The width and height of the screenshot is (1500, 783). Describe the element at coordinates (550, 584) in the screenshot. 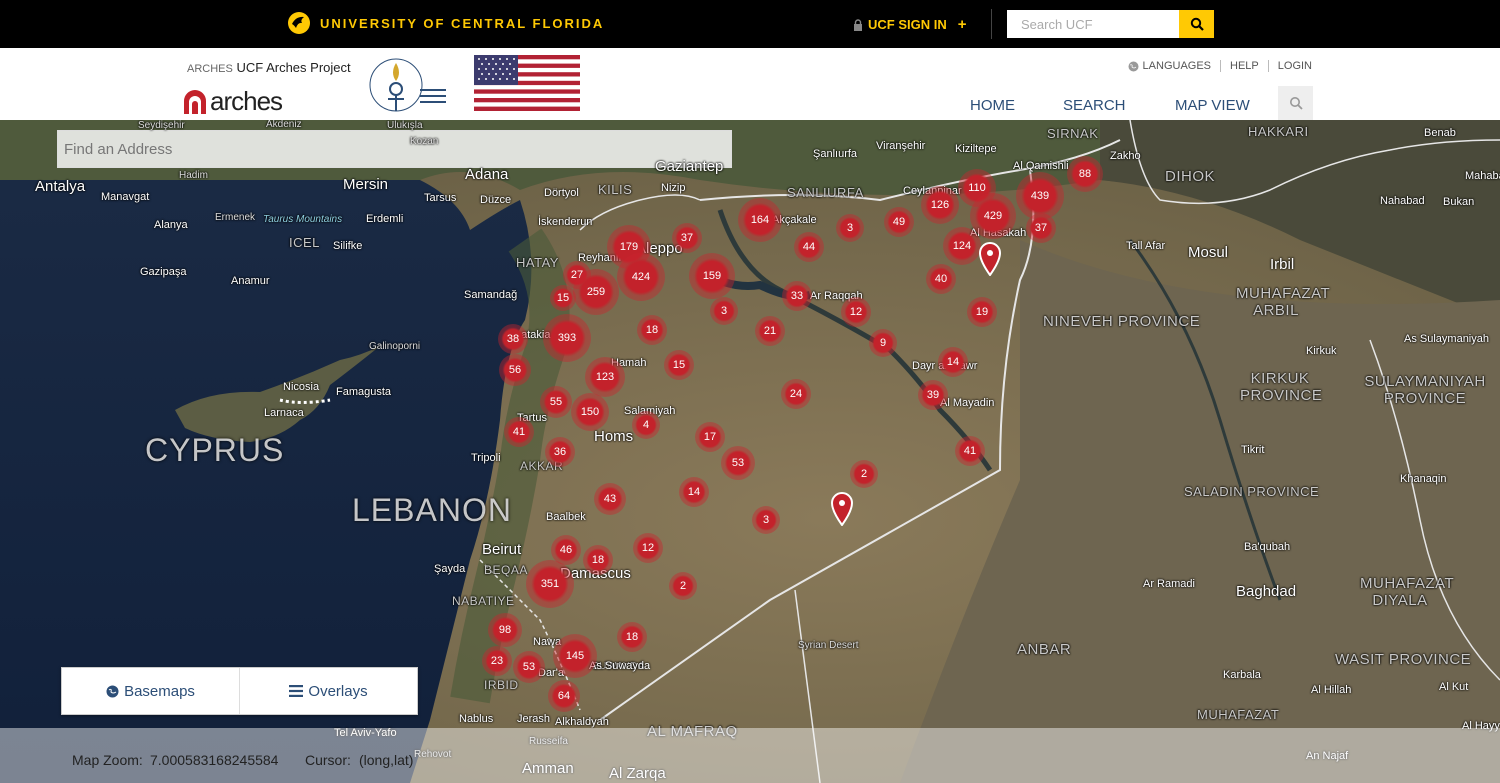

I see `site-cluster: 351` at that location.